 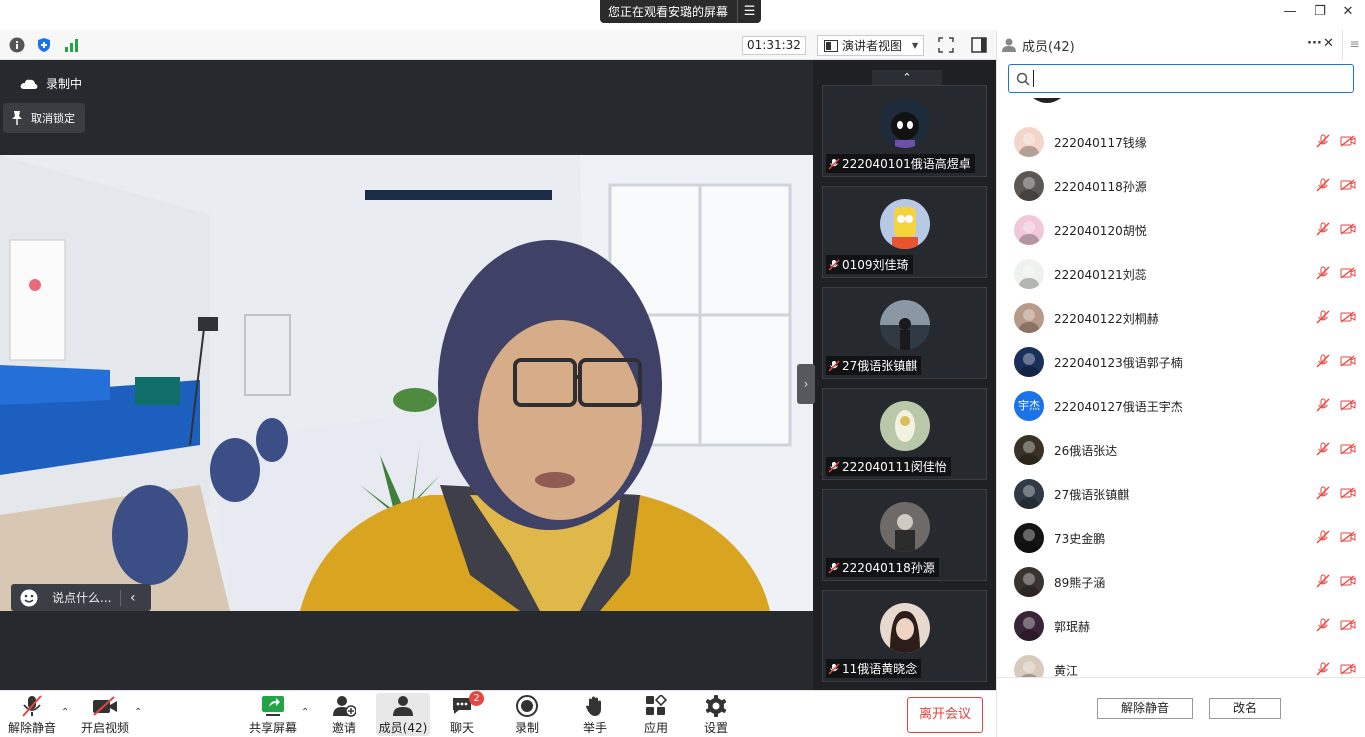 I want to click on members-button: 成员(42), so click(x=403, y=714).